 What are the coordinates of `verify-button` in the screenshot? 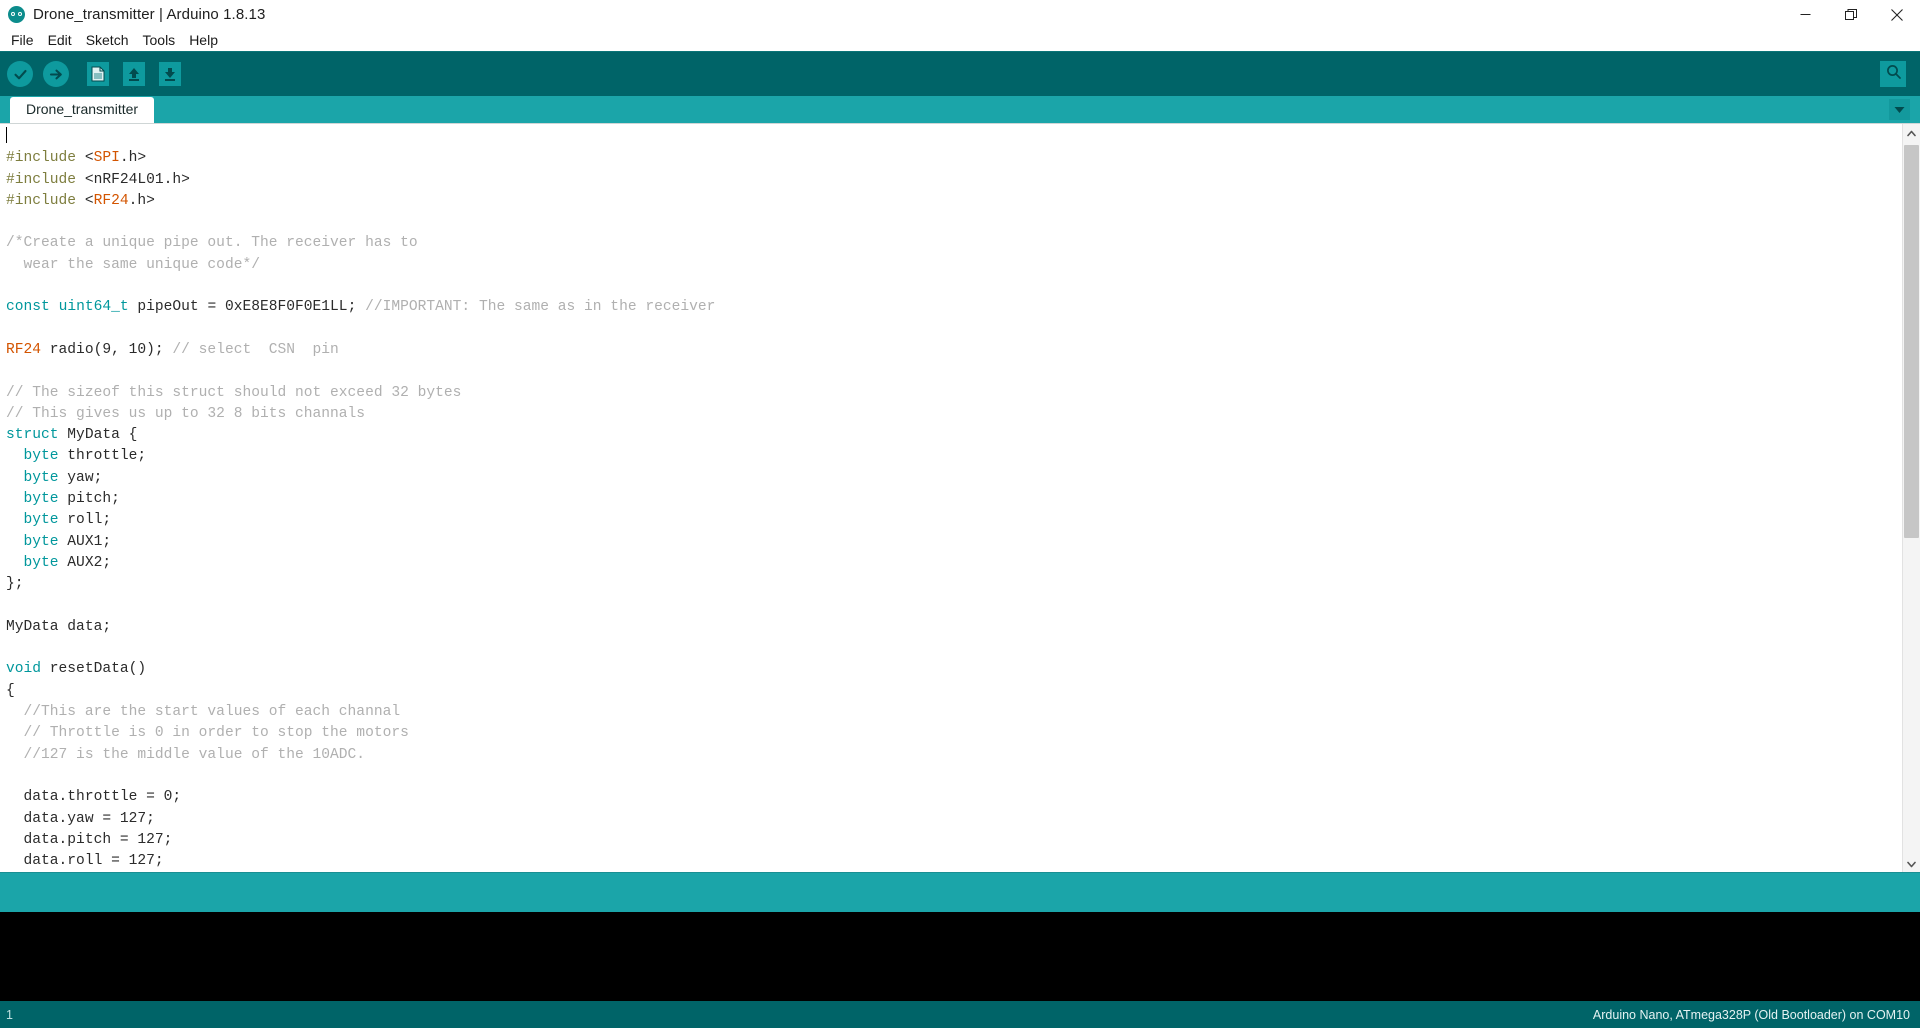 It's located at (20, 74).